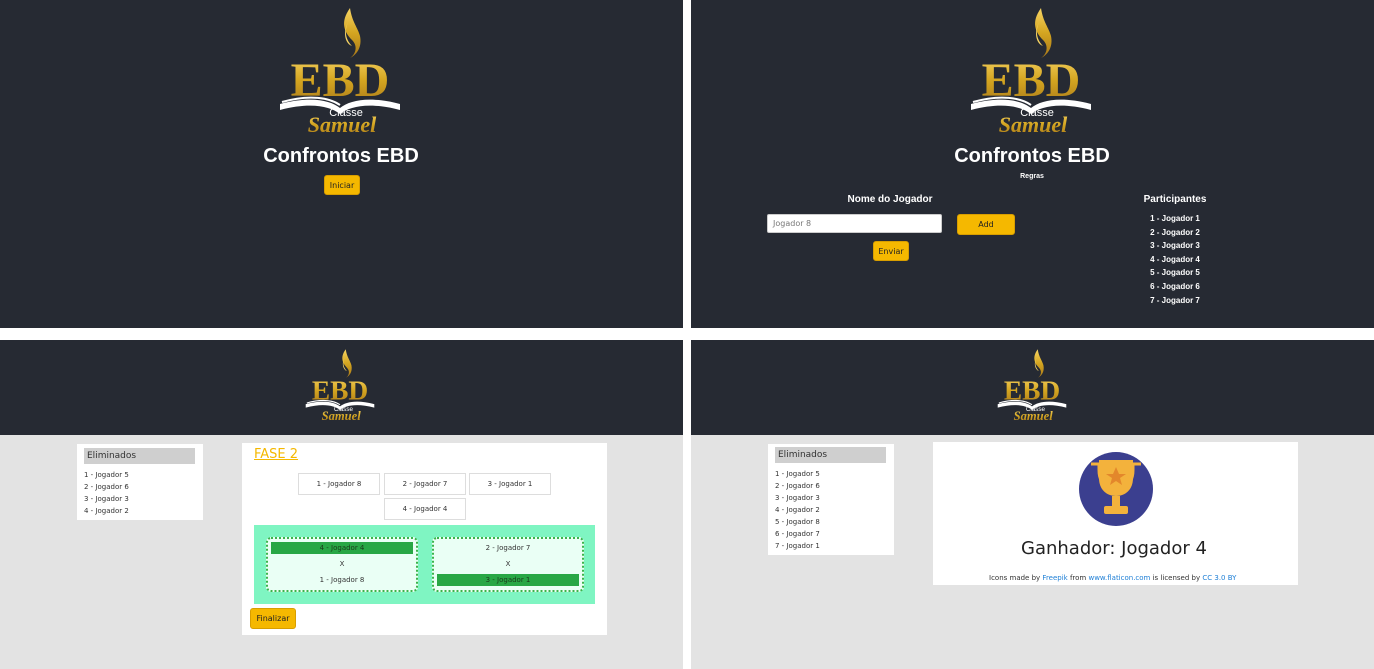  What do you see at coordinates (854, 223) in the screenshot?
I see `player-name-input: Jogador 8` at bounding box center [854, 223].